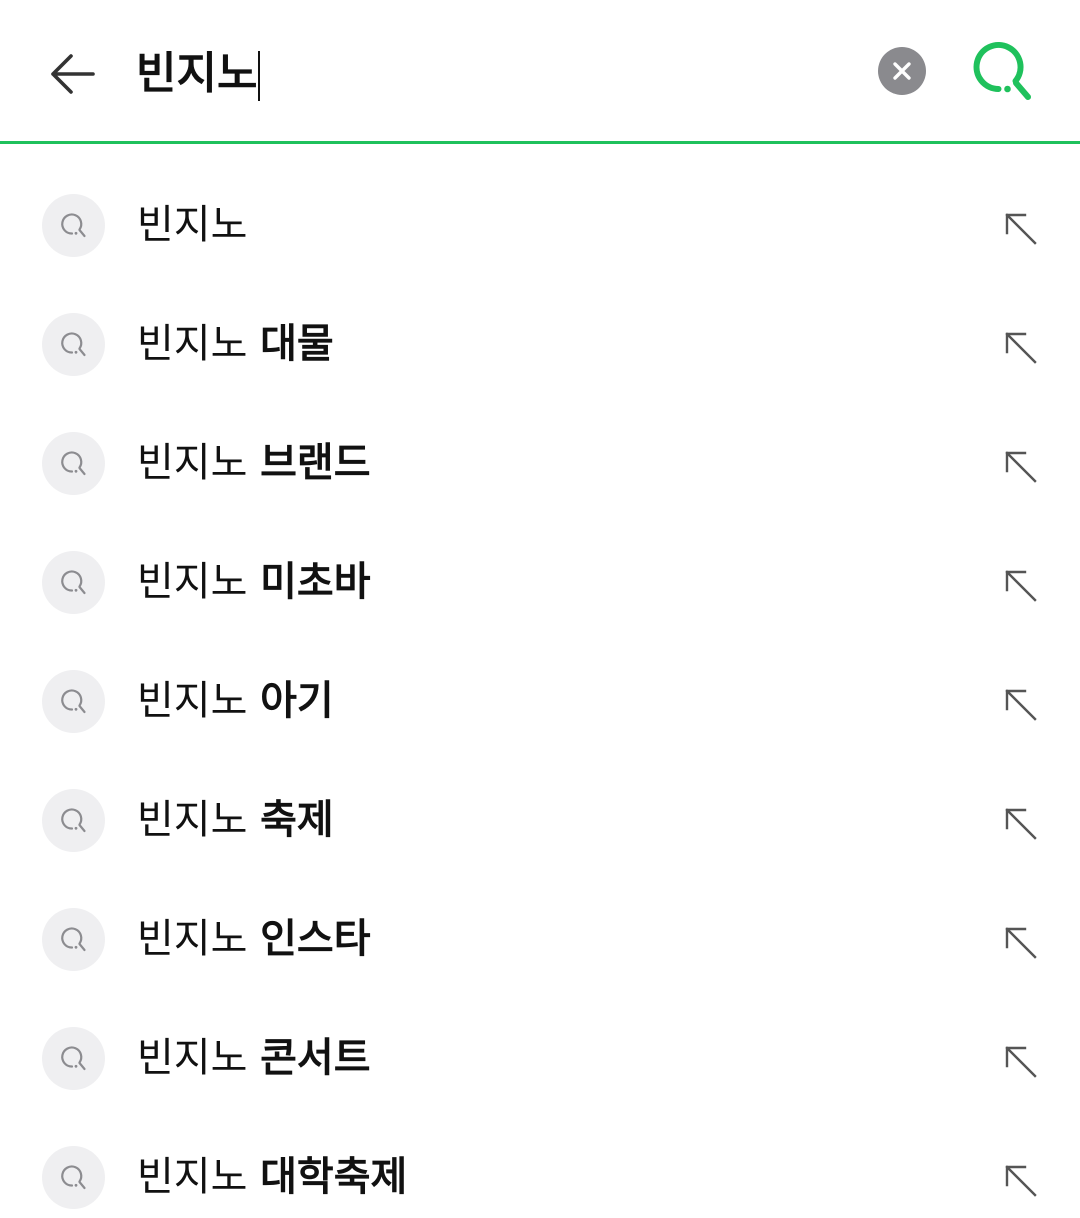  I want to click on suggestion-text: 빈지노 대학축제, so click(272, 1177).